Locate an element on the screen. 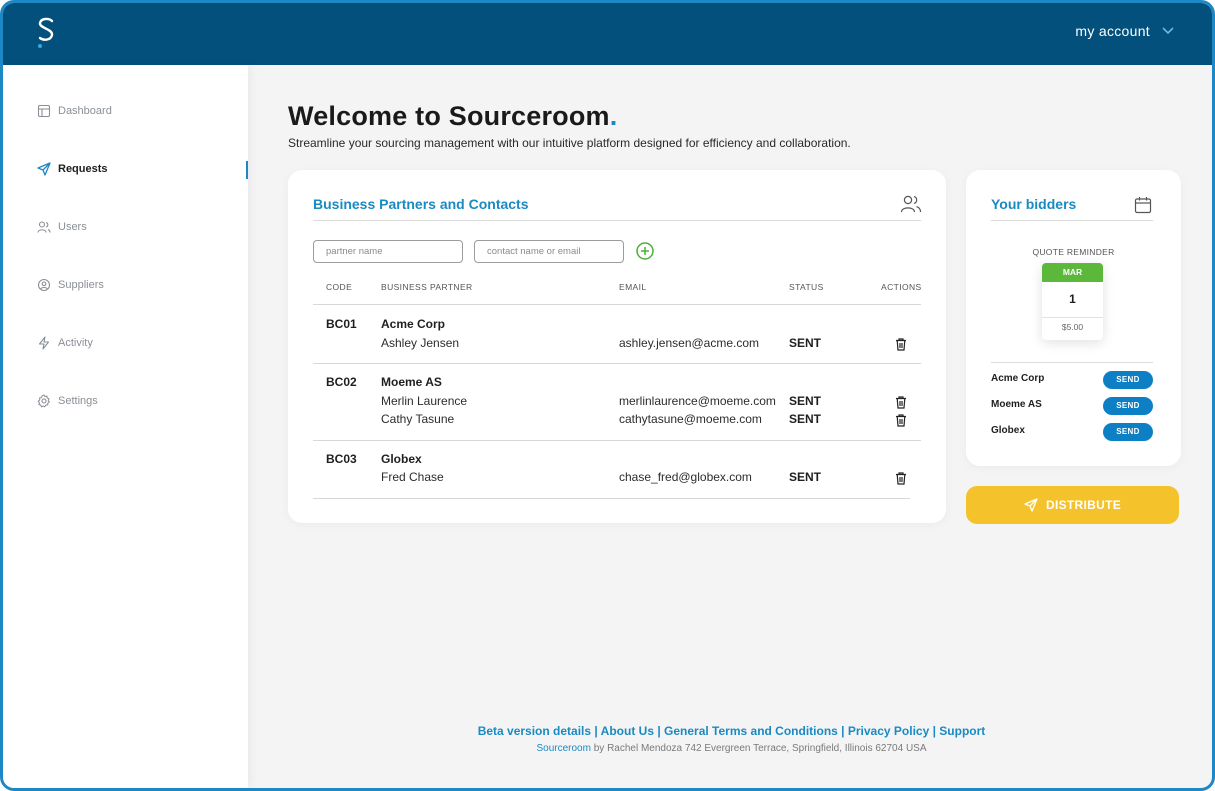  suppliers-icon is located at coordinates (44, 285).